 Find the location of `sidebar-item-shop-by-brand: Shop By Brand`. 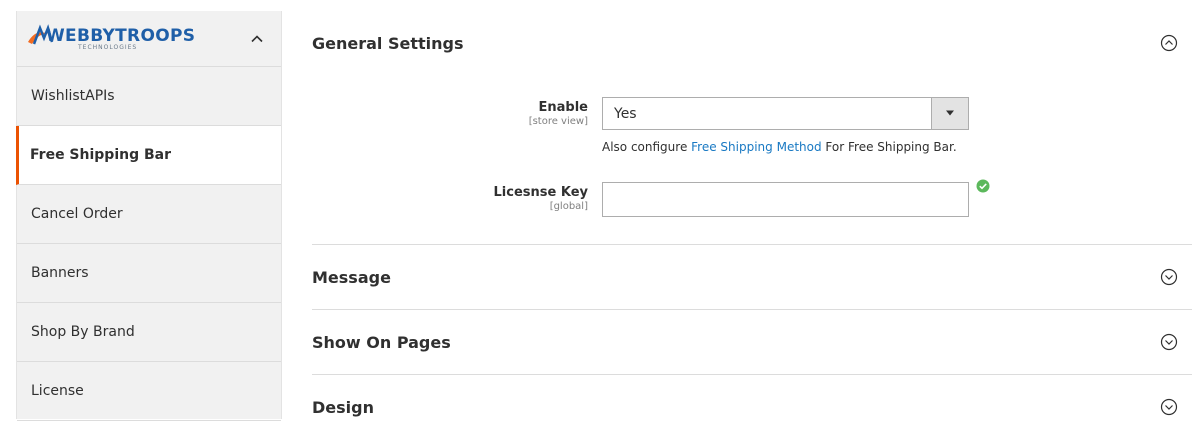

sidebar-item-shop-by-brand: Shop By Brand is located at coordinates (149, 332).